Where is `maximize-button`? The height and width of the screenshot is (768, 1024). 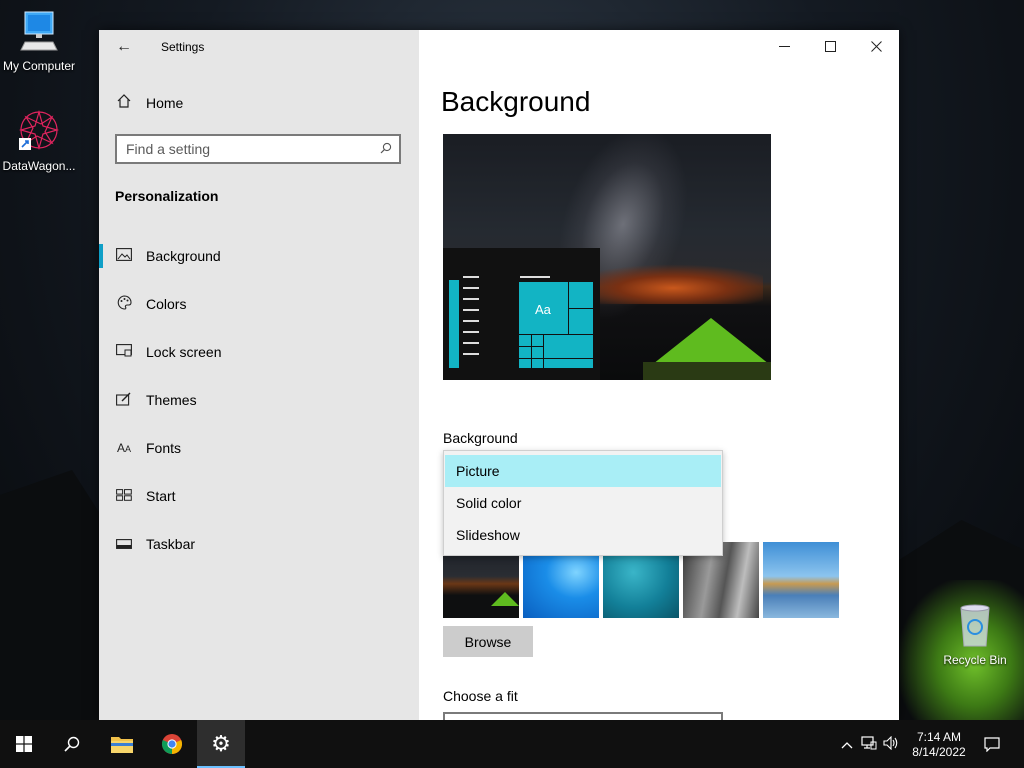
maximize-button is located at coordinates (830, 46).